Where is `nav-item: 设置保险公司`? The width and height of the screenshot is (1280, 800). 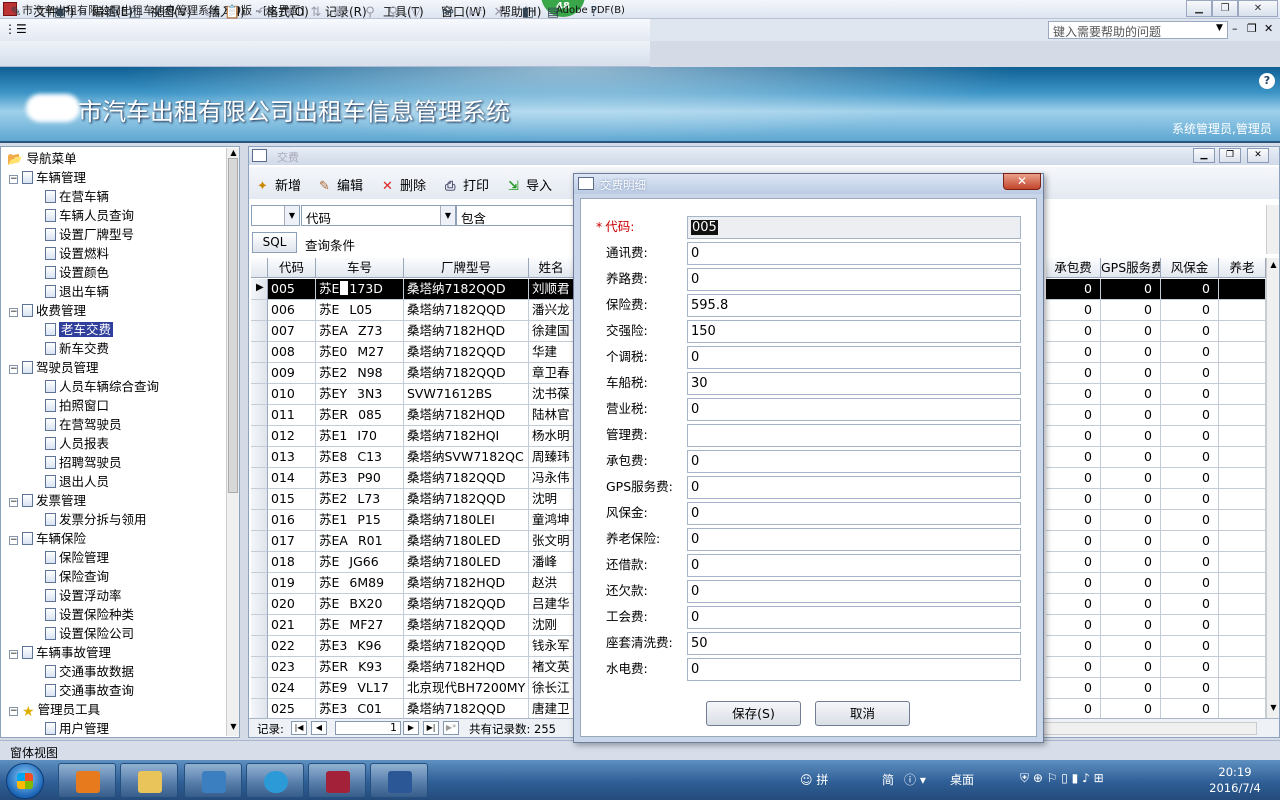
nav-item: 设置保险公司 is located at coordinates (89, 633).